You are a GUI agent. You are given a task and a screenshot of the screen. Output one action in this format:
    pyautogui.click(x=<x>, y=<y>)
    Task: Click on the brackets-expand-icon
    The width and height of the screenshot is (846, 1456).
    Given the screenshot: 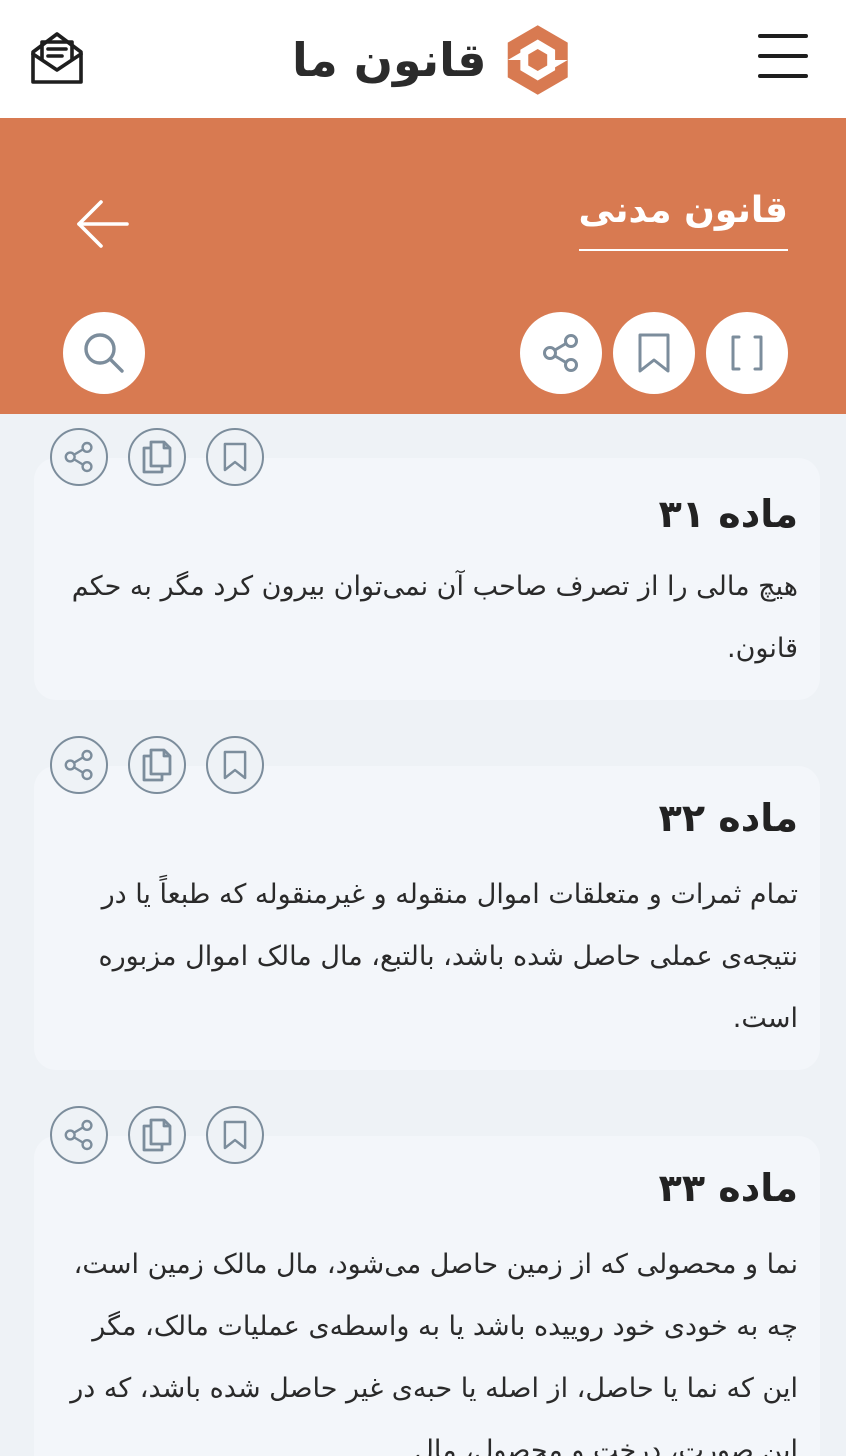 What is the action you would take?
    pyautogui.click(x=747, y=353)
    